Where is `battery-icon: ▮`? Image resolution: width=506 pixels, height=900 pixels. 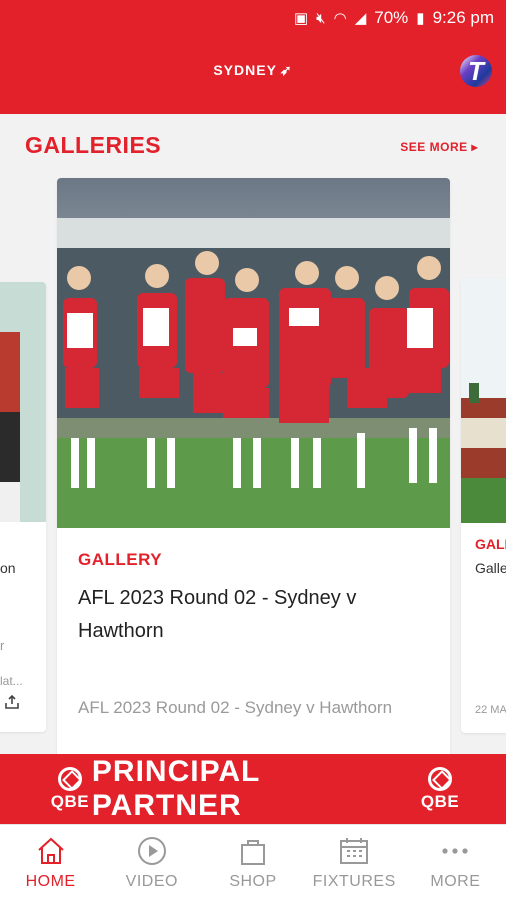 battery-icon: ▮ is located at coordinates (420, 18).